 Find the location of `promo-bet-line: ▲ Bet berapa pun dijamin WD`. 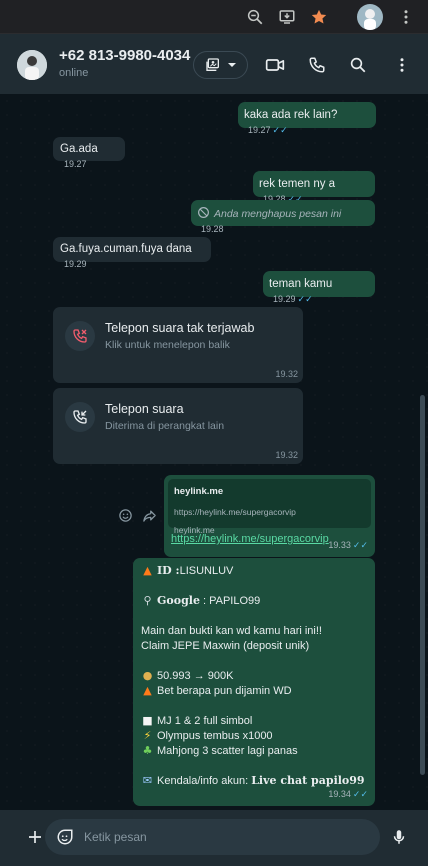

promo-bet-line: ▲ Bet berapa pun dijamin WD is located at coordinates (216, 691).